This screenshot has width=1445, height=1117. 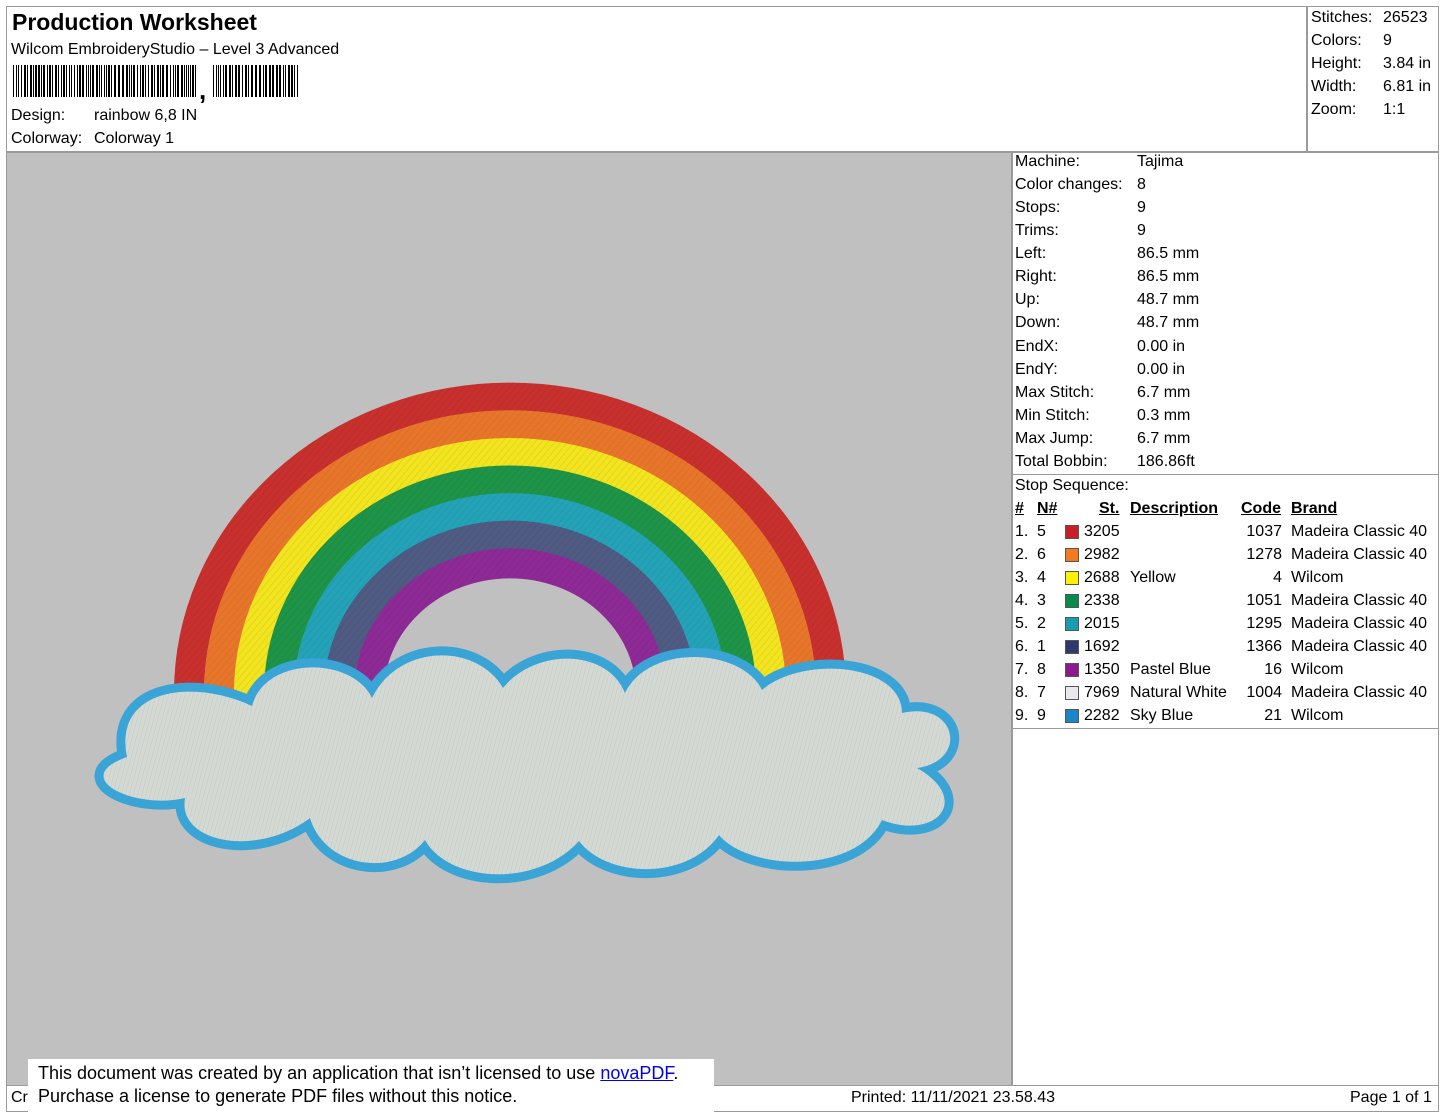 I want to click on novapdf-link: novaPDF, so click(x=636, y=1073).